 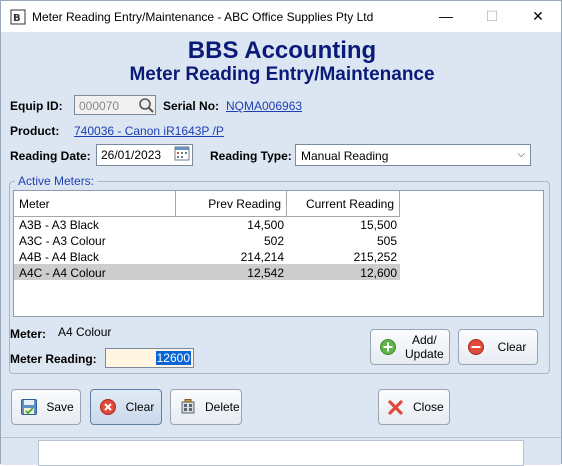 What do you see at coordinates (50, 156) in the screenshot?
I see `reading-date-label: Reading Date:` at bounding box center [50, 156].